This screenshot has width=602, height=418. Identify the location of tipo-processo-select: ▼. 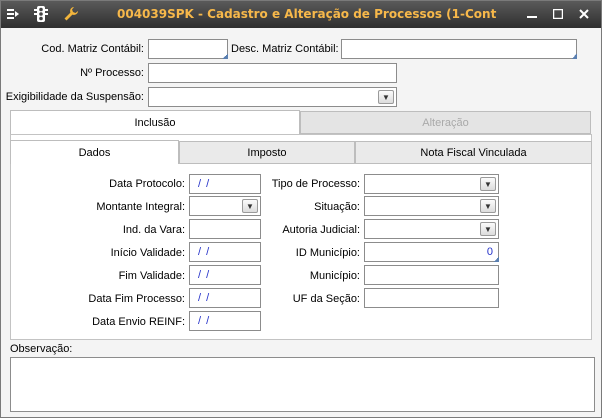
(431, 184).